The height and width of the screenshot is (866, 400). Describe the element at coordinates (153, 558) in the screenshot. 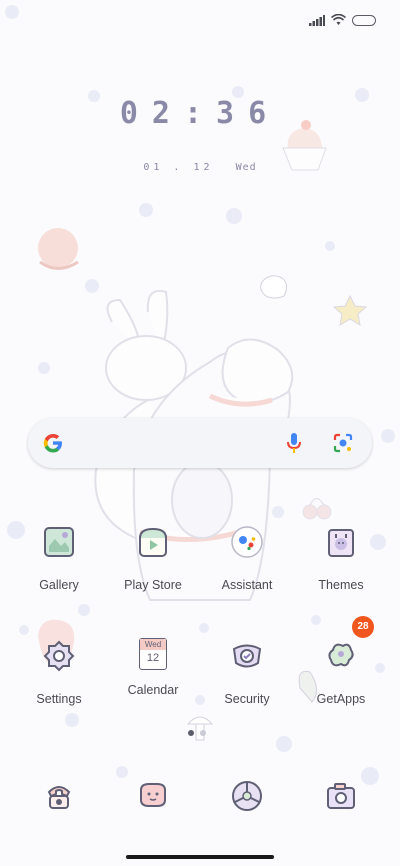

I see `app-play-store: Play Store` at that location.